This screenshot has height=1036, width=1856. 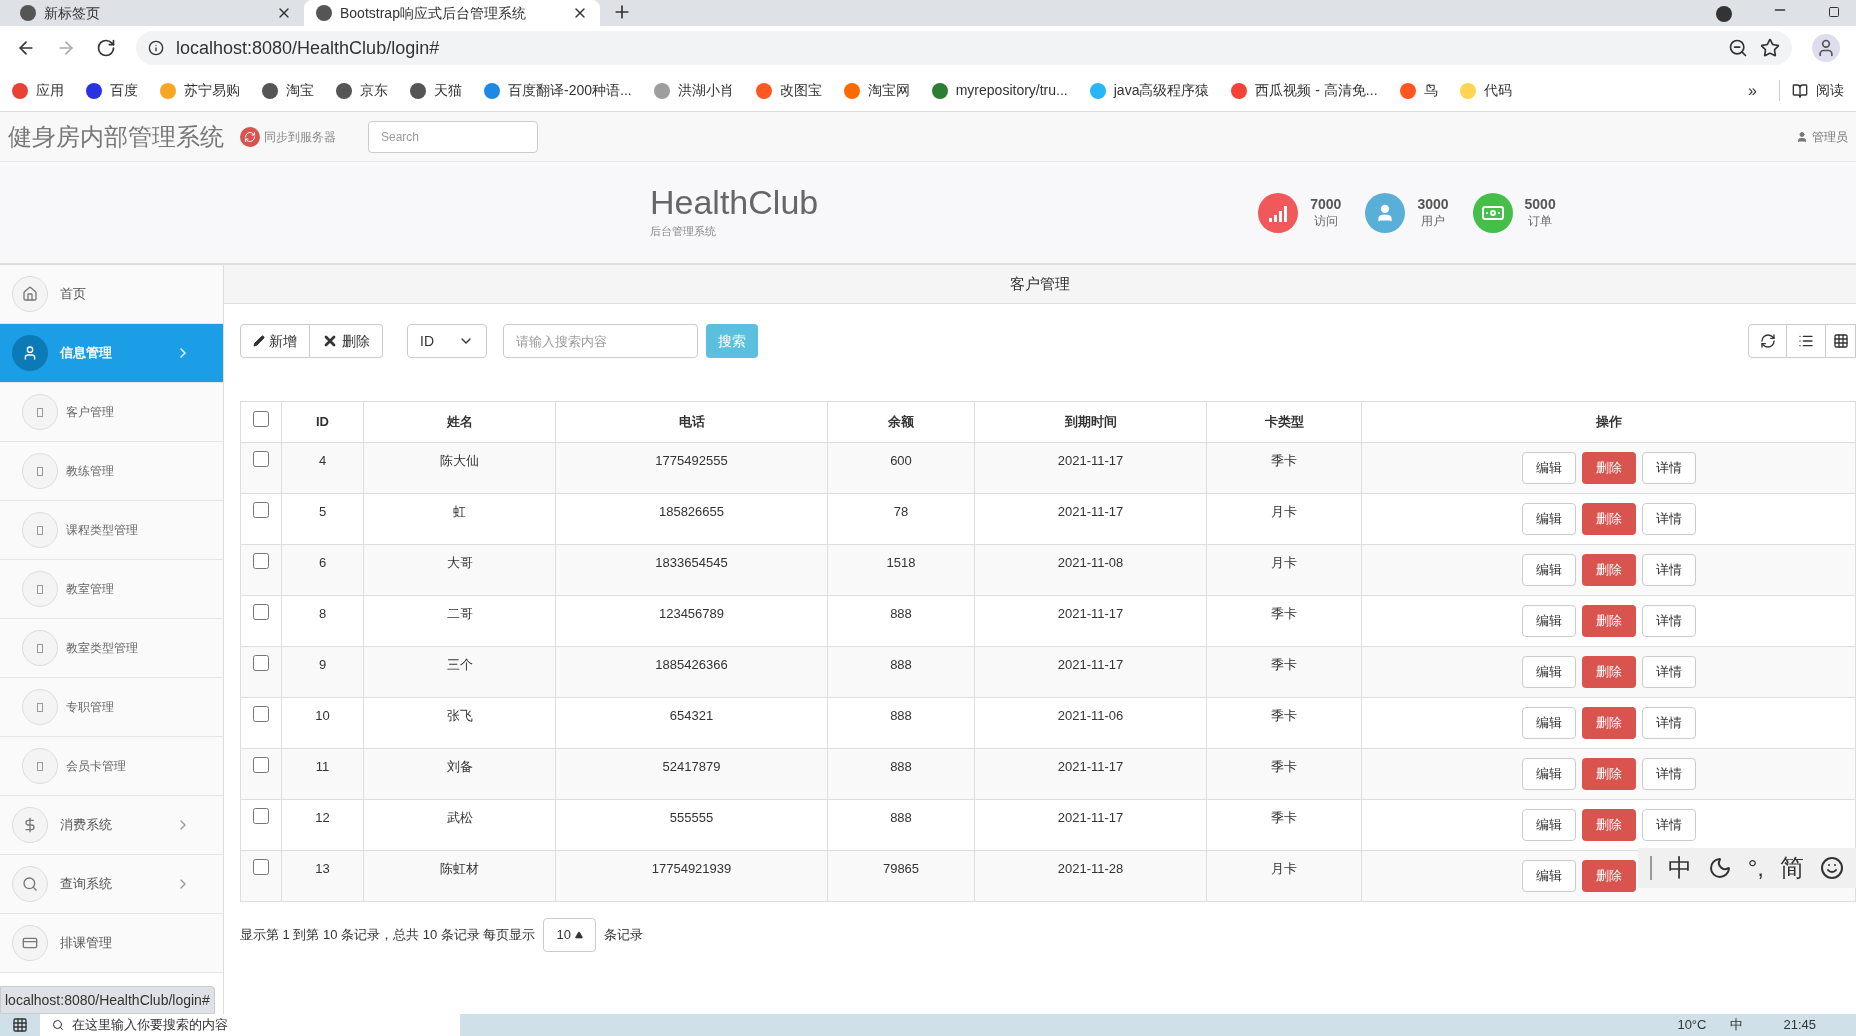 What do you see at coordinates (964, 48) in the screenshot?
I see `address-field: localhost:8080/HealthClub/login#` at bounding box center [964, 48].